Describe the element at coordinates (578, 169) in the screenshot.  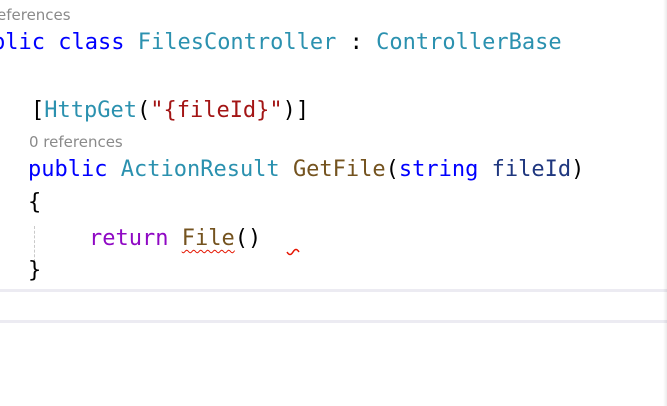
I see `param-close-paren: )` at that location.